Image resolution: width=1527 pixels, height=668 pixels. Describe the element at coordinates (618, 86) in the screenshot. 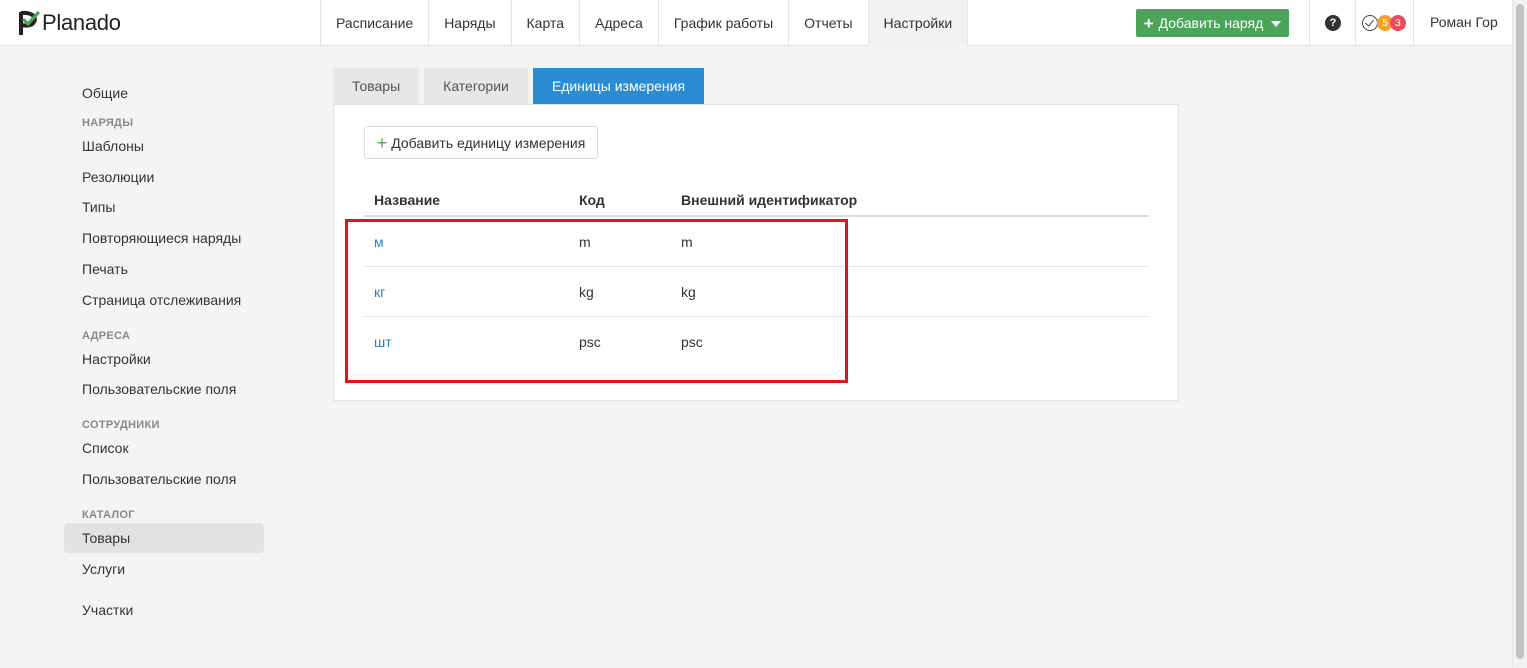

I see `tab-units: Единицы измерения` at that location.